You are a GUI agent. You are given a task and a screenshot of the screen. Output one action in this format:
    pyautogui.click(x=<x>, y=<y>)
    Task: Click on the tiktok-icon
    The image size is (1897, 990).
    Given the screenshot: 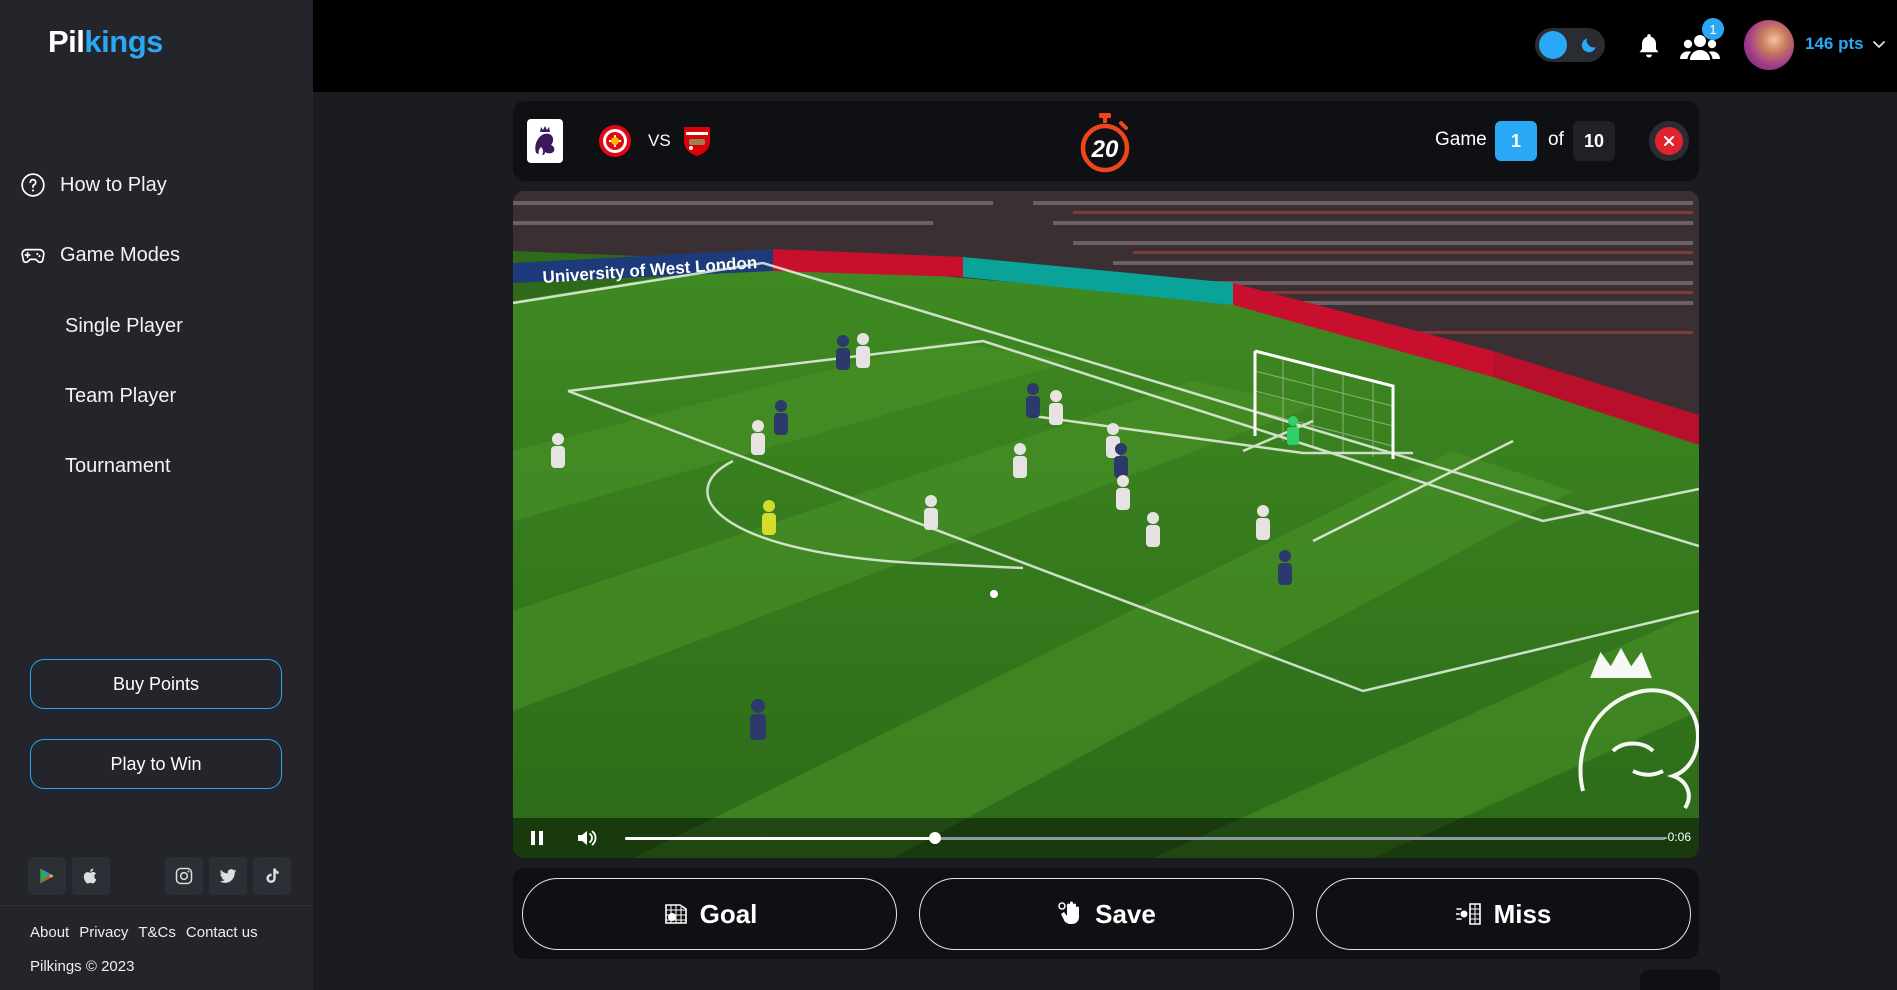 What is the action you would take?
    pyautogui.click(x=272, y=875)
    